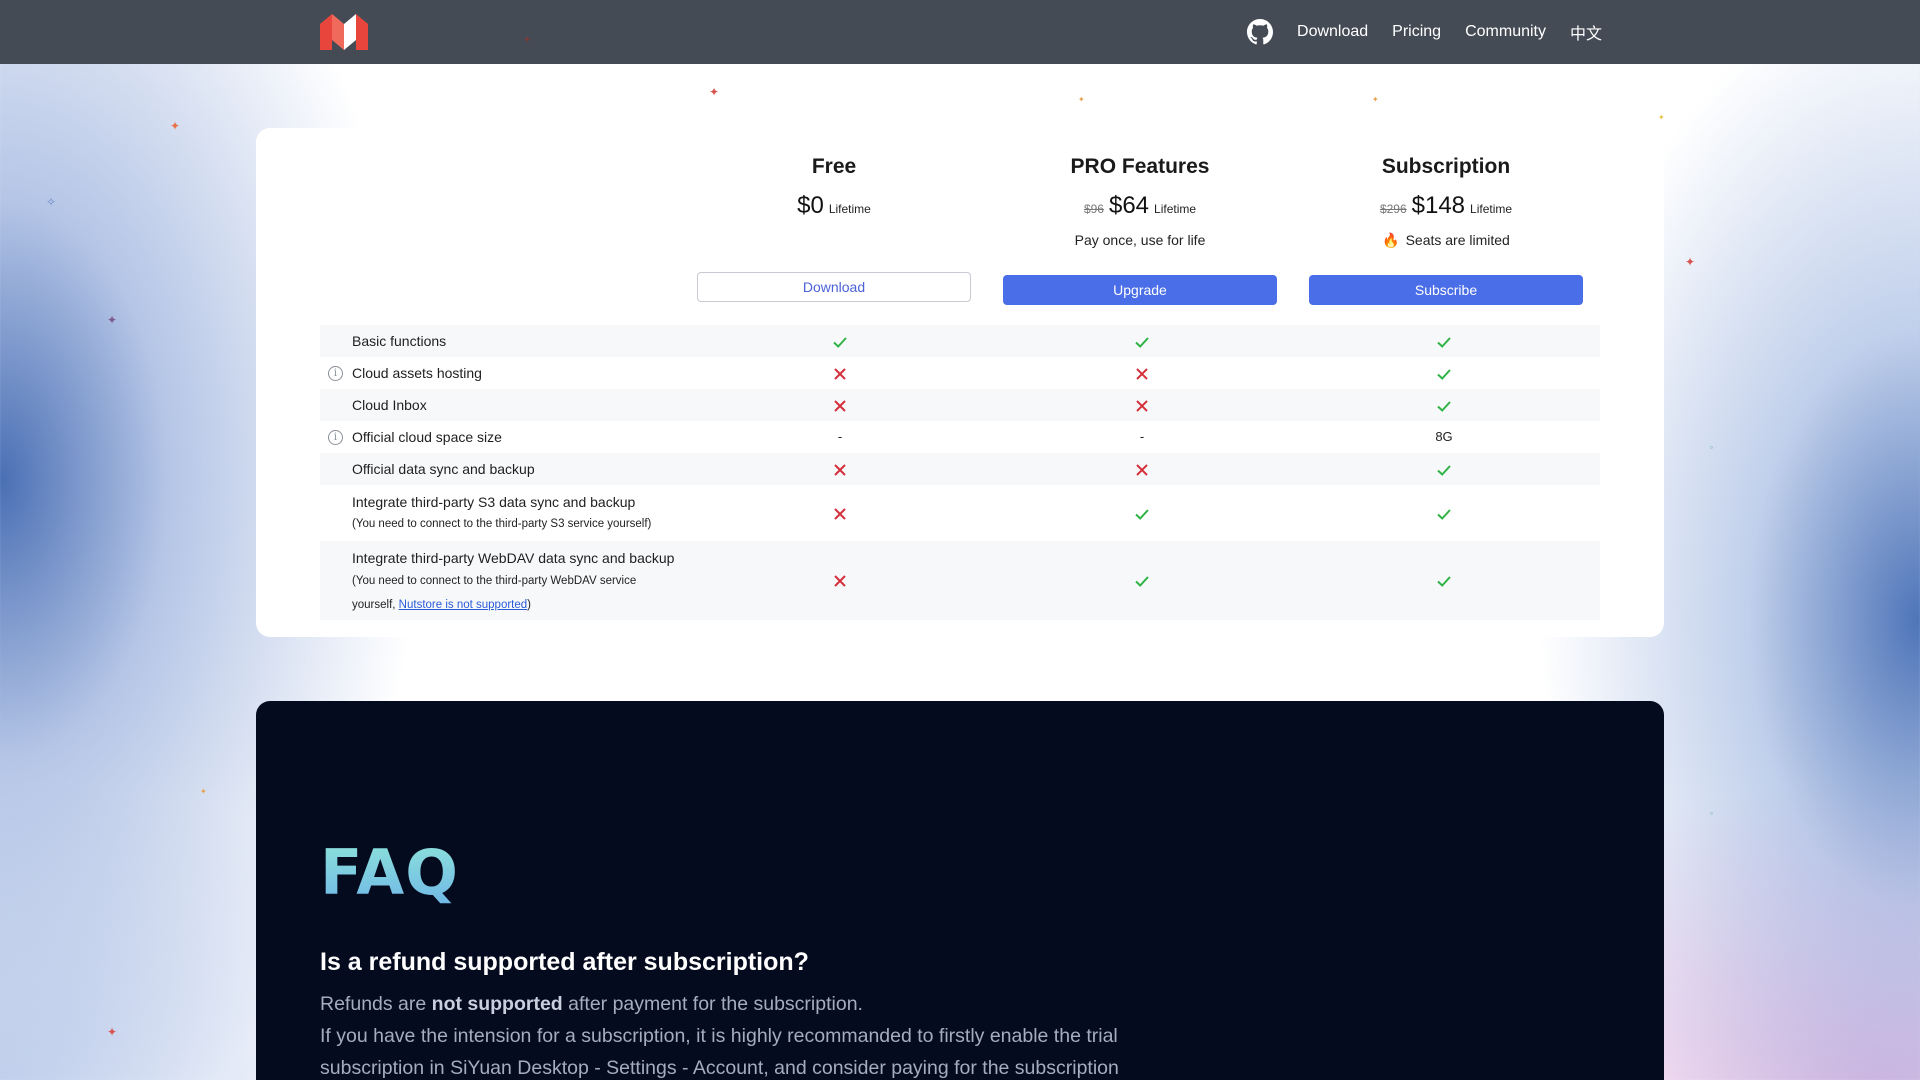 The width and height of the screenshot is (1920, 1080). Describe the element at coordinates (497, 1004) in the screenshot. I see `faq-answer-emphasis: not supported` at that location.